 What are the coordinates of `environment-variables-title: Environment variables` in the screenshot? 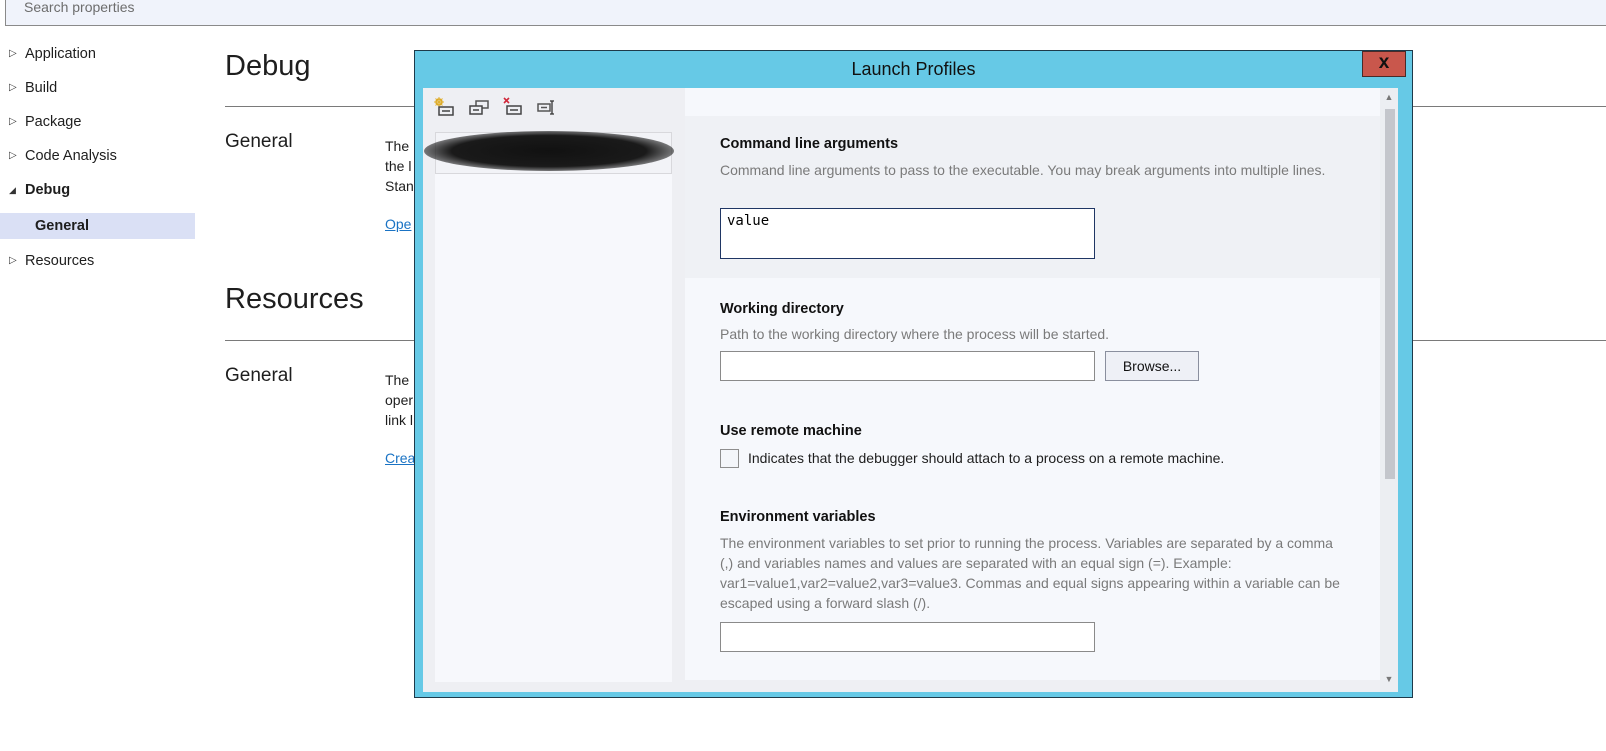 It's located at (798, 517).